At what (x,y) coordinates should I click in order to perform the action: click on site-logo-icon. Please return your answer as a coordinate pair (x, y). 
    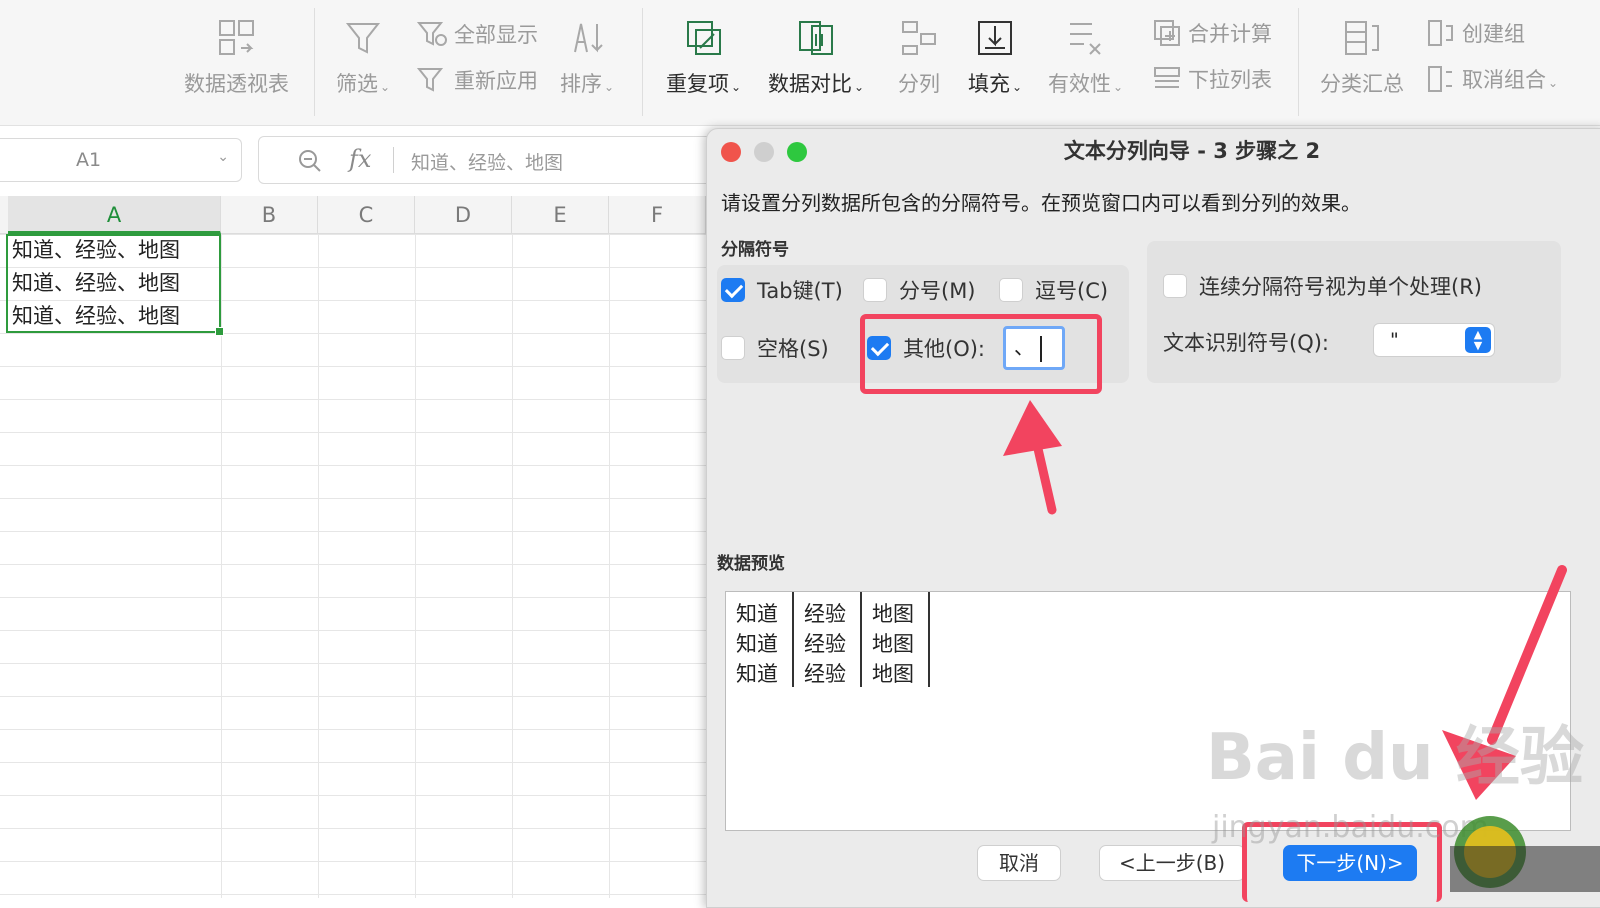
    Looking at the image, I should click on (1525, 854).